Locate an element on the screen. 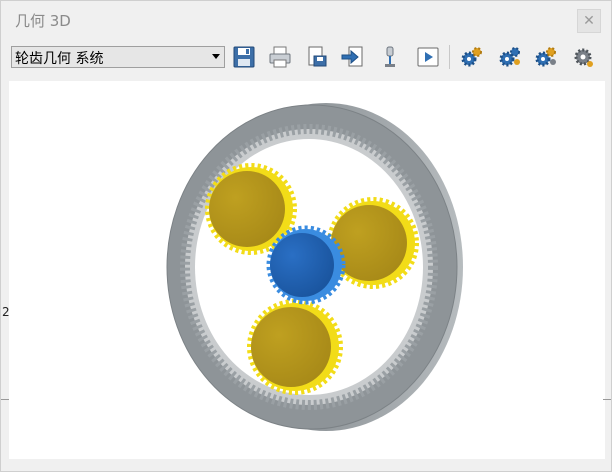  play-button is located at coordinates (428, 57).